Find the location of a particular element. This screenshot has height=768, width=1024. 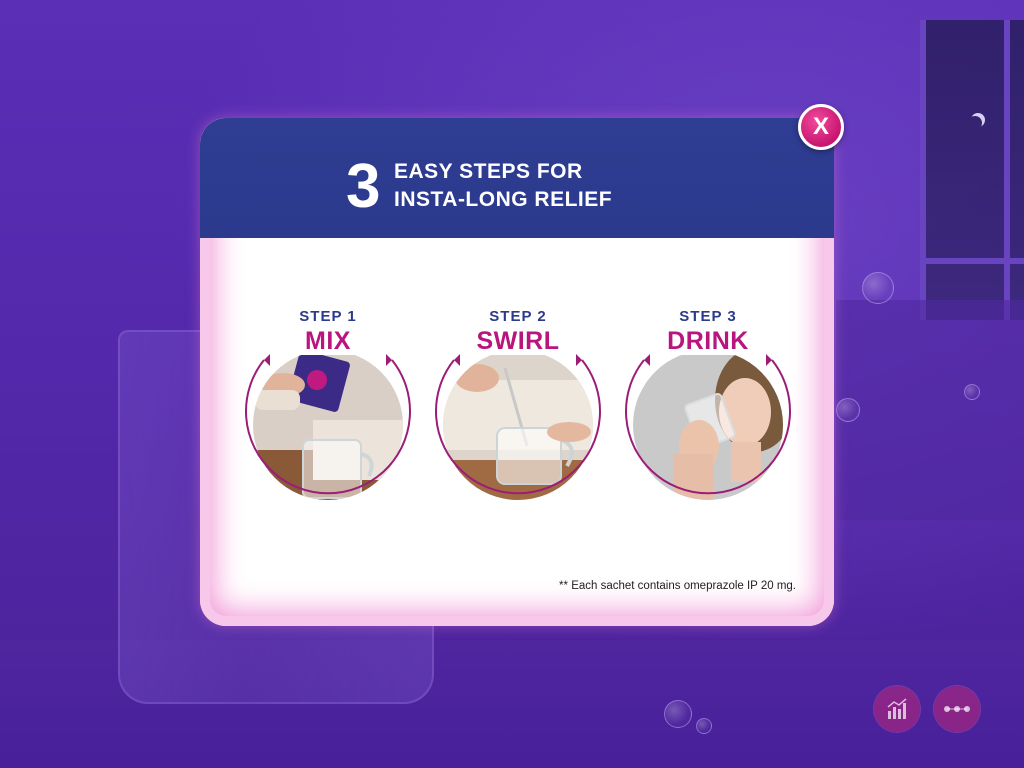

step-card-2: STEP 2 SWIRL is located at coordinates (518, 408).